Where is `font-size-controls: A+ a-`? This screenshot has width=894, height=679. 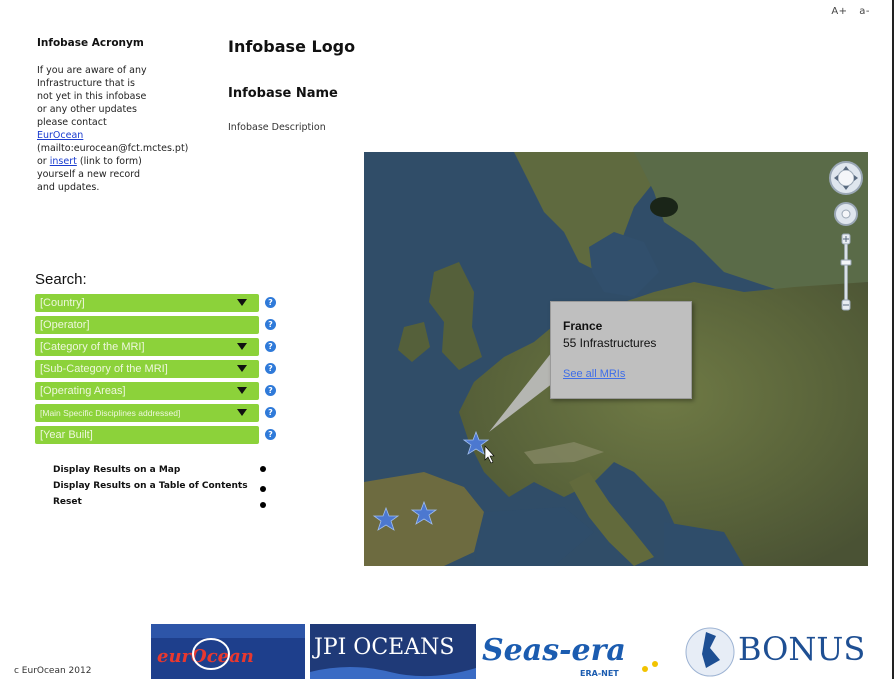 font-size-controls: A+ a- is located at coordinates (846, 11).